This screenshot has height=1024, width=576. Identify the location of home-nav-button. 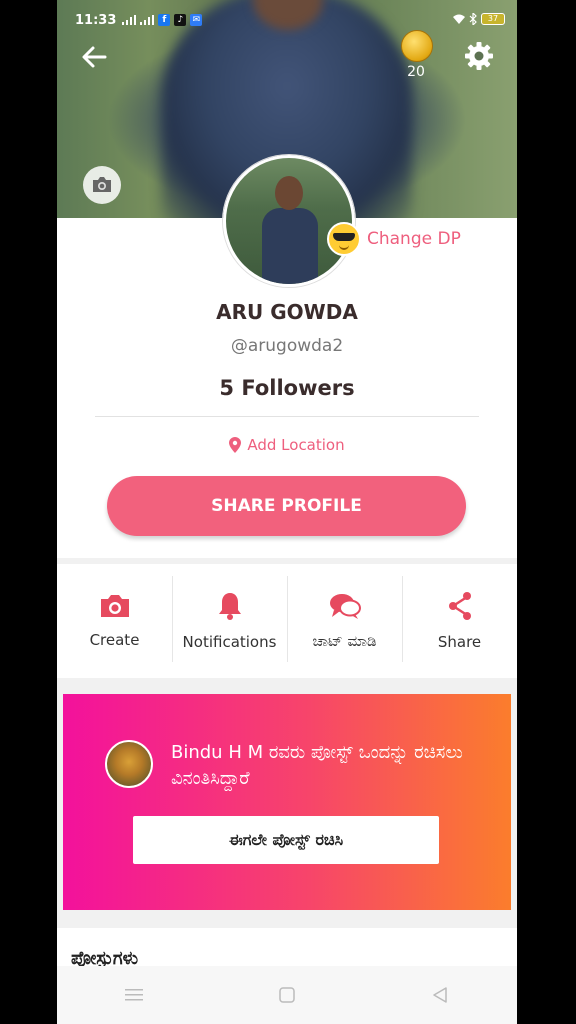
(287, 995).